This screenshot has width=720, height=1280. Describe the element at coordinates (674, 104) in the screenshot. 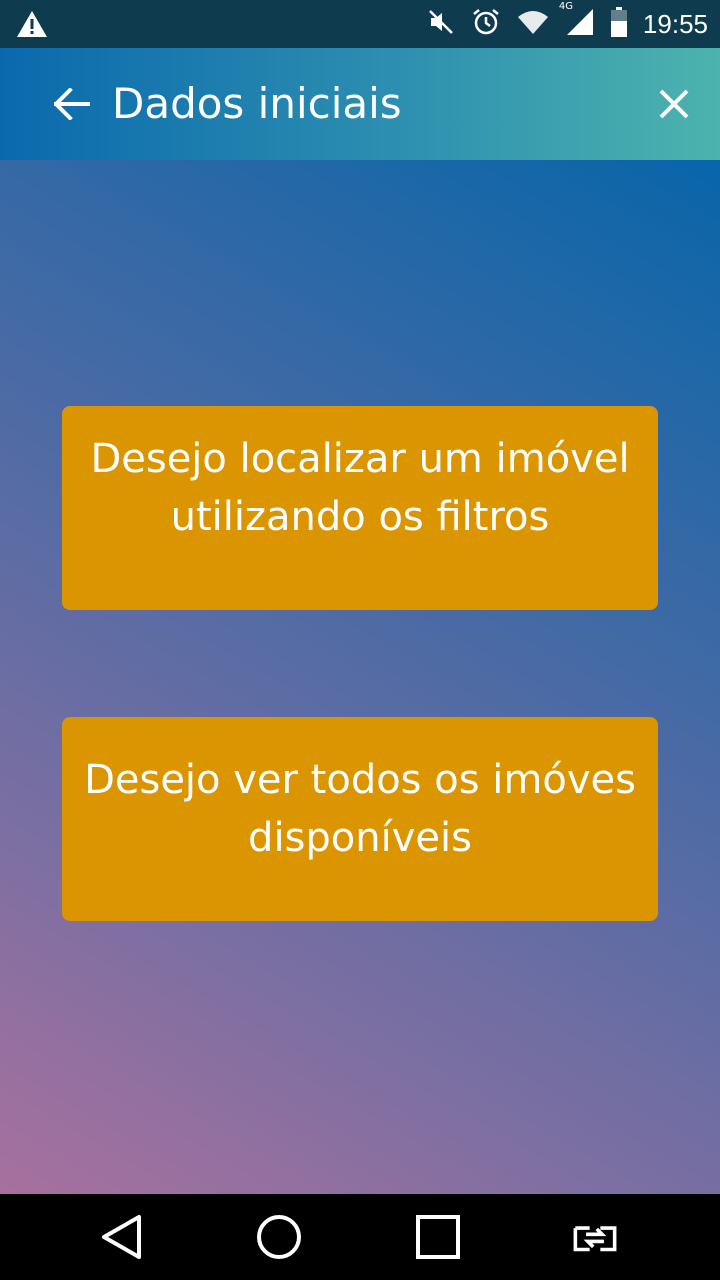

I see `close-icon` at that location.